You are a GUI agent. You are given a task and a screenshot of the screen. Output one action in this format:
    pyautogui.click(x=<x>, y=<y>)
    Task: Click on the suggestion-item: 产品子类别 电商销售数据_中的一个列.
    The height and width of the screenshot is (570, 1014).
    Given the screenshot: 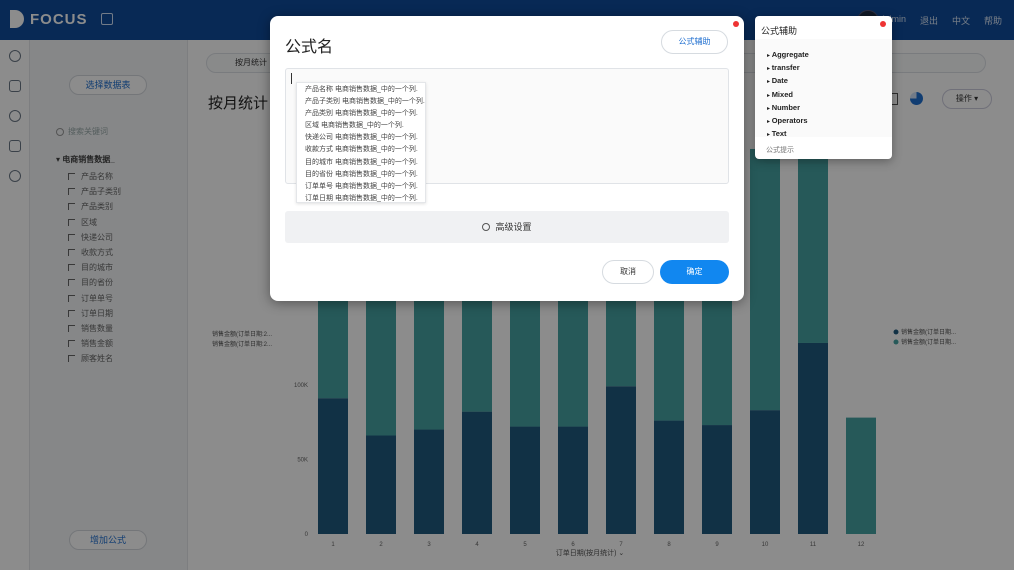 What is the action you would take?
    pyautogui.click(x=361, y=102)
    